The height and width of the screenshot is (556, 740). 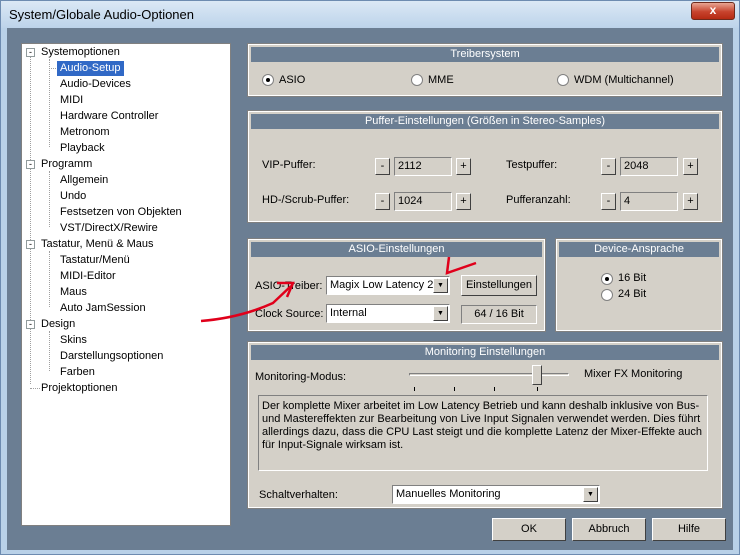 I want to click on red-arrow-mark, so click(x=461, y=265).